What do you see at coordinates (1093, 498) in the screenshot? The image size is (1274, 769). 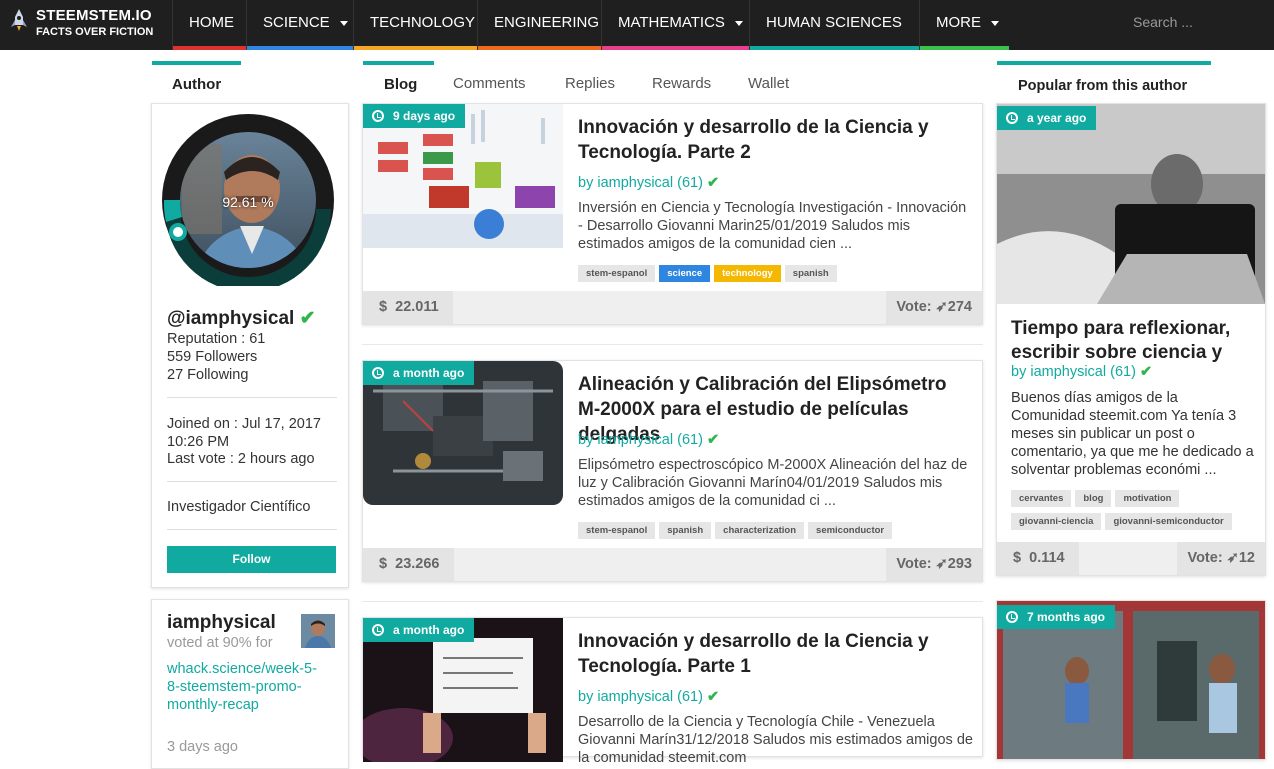 I see `tag: blog` at bounding box center [1093, 498].